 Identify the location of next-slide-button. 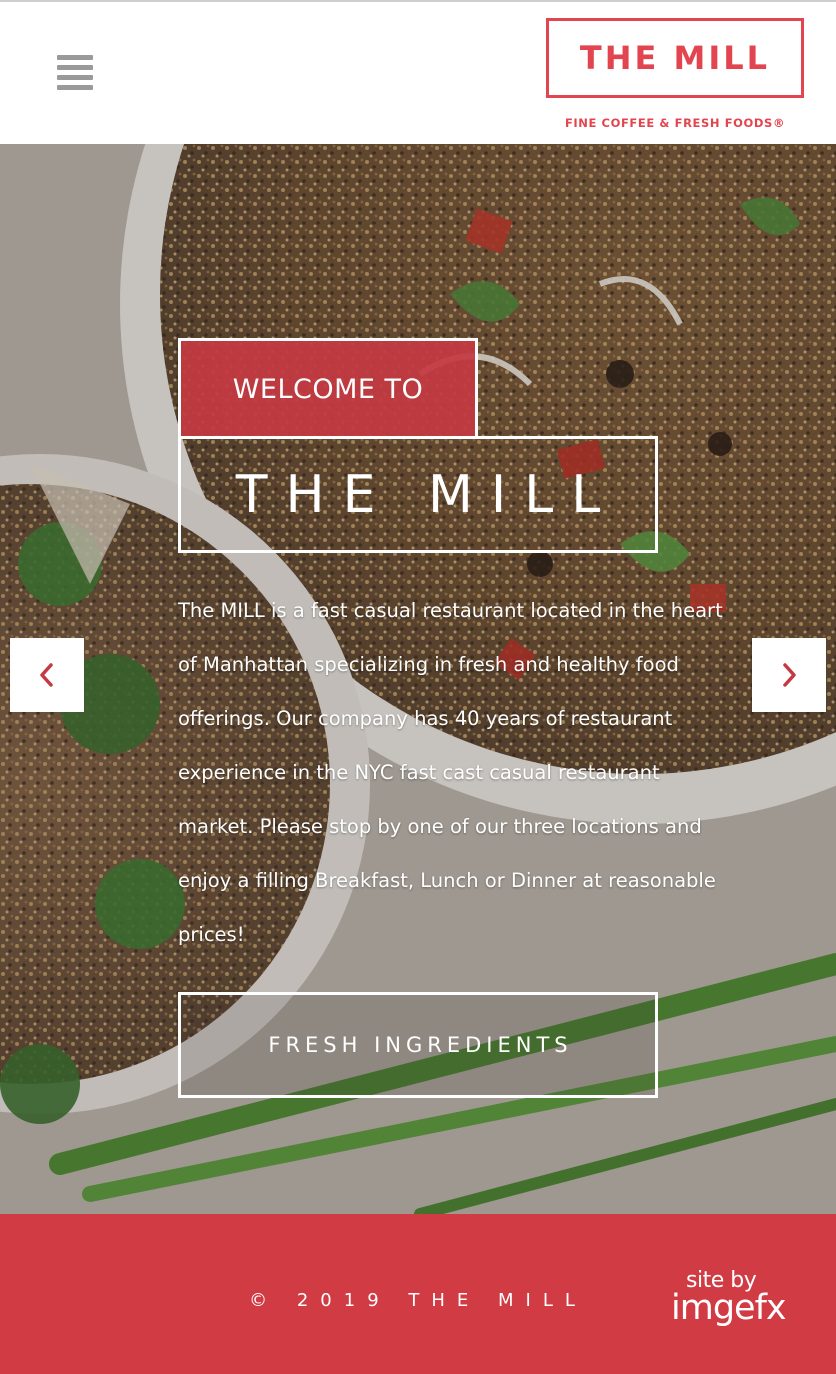
(789, 675).